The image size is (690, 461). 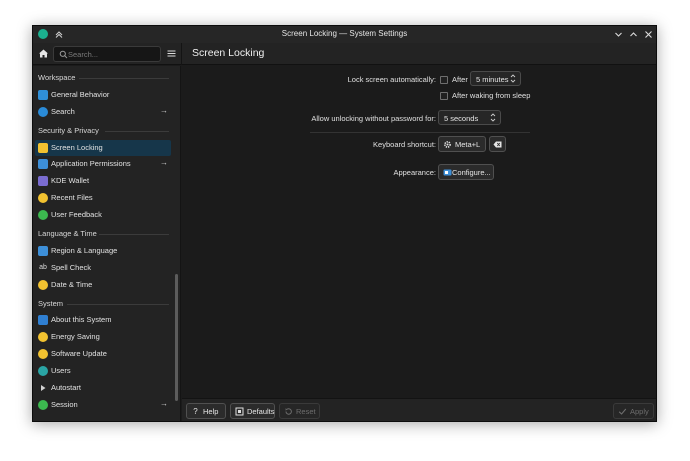 I want to click on defaults-label: Defaults, so click(x=261, y=411).